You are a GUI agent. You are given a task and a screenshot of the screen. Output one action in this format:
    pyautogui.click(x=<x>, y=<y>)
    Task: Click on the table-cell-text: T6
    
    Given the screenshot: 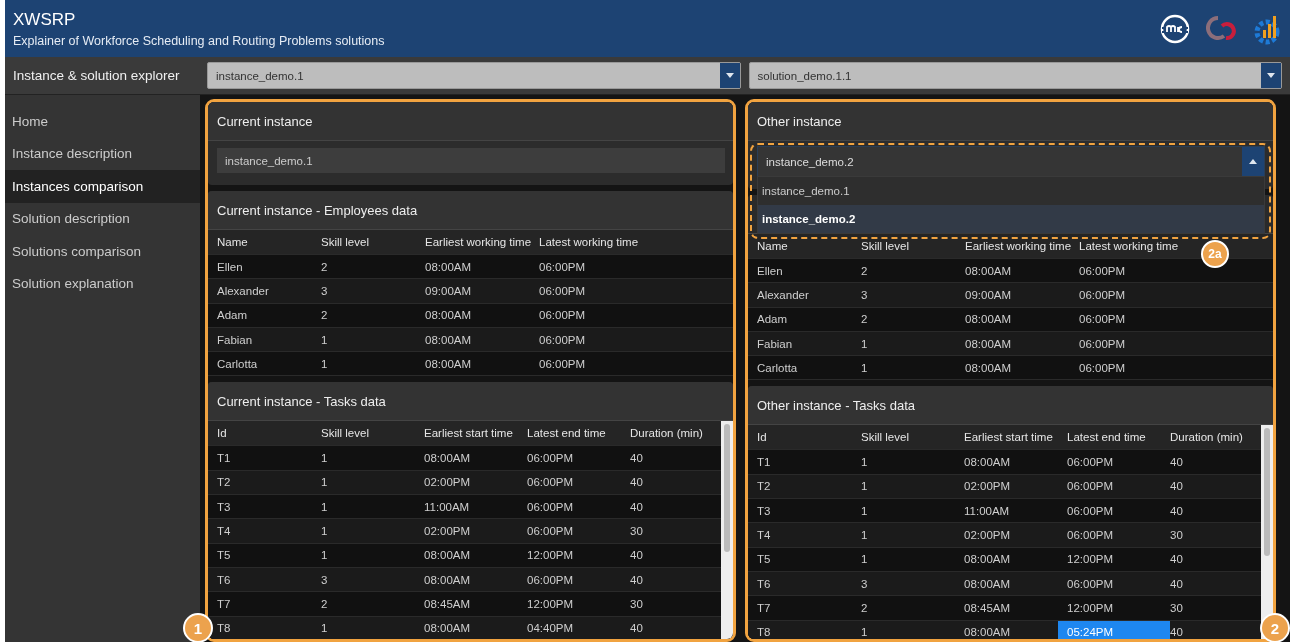 What is the action you would take?
    pyautogui.click(x=224, y=580)
    